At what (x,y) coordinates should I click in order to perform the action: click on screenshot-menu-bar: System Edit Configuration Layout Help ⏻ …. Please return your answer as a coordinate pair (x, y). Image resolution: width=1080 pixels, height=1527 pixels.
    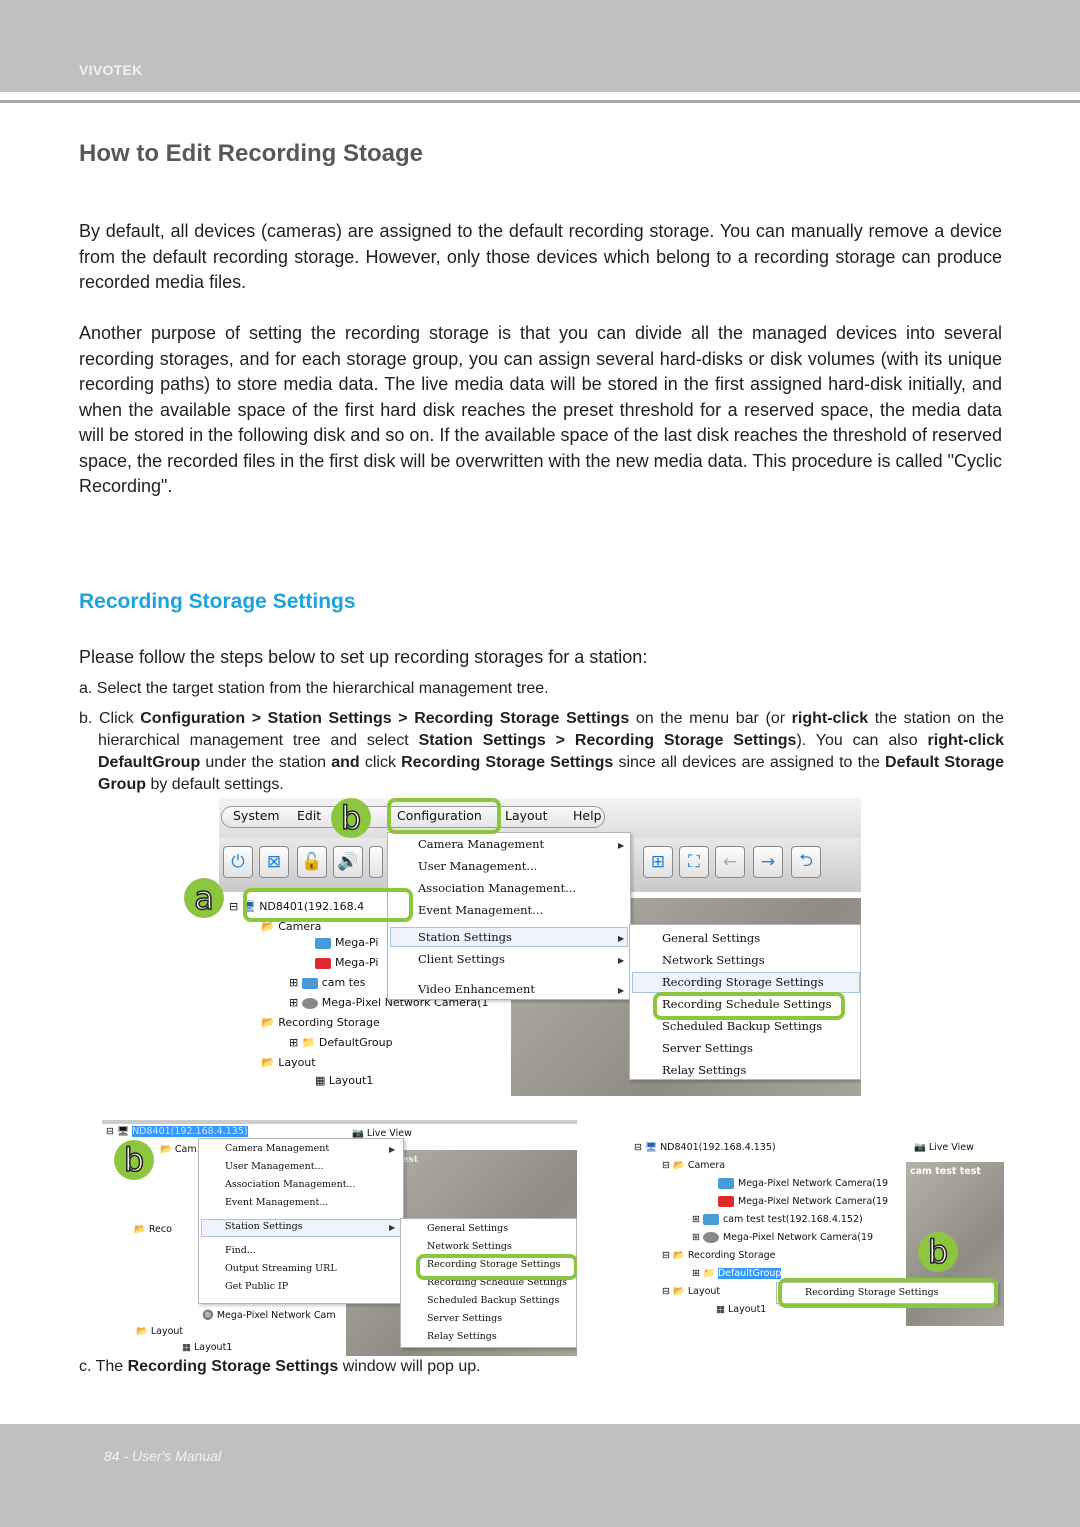
    Looking at the image, I should click on (540, 947).